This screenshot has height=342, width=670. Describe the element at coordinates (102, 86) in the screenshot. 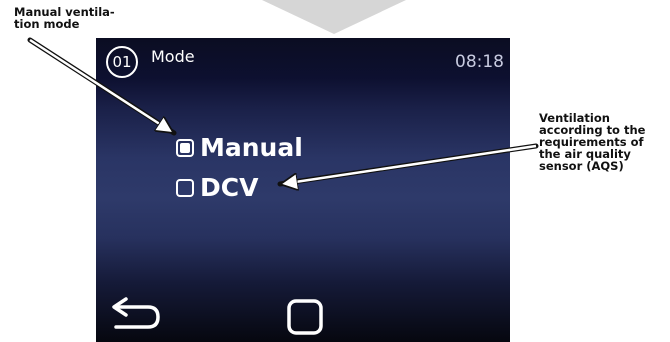

I see `callout-arrow-manual` at that location.